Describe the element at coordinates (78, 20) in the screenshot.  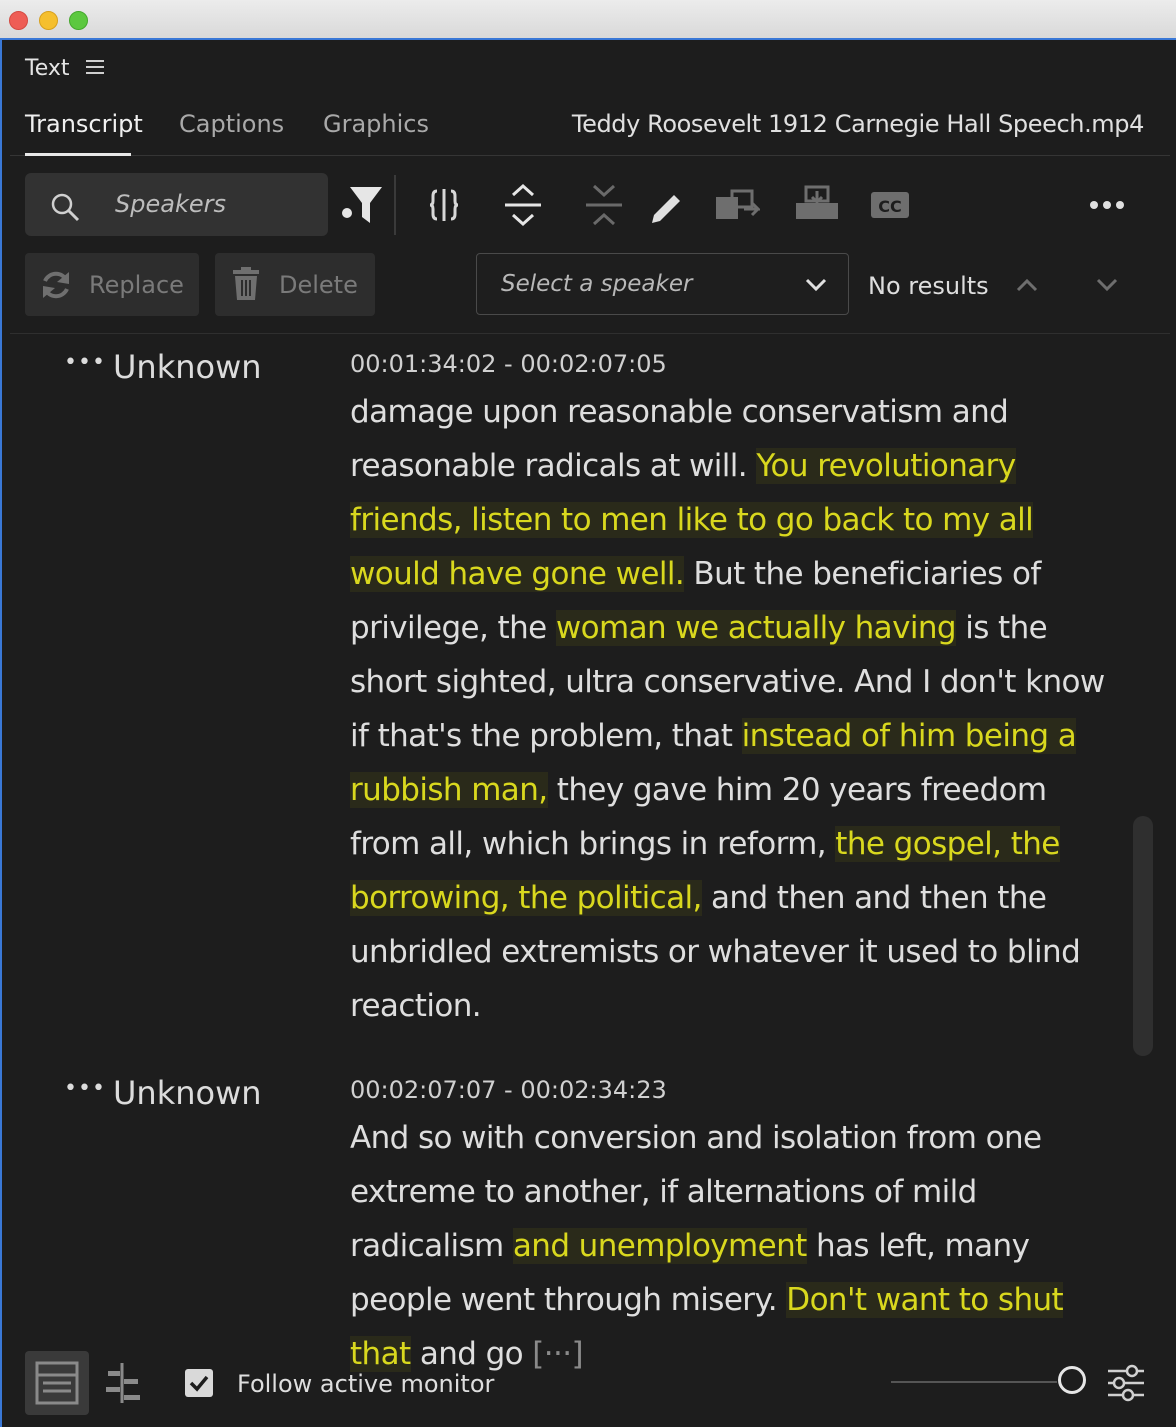
I see `zoom-window-button` at that location.